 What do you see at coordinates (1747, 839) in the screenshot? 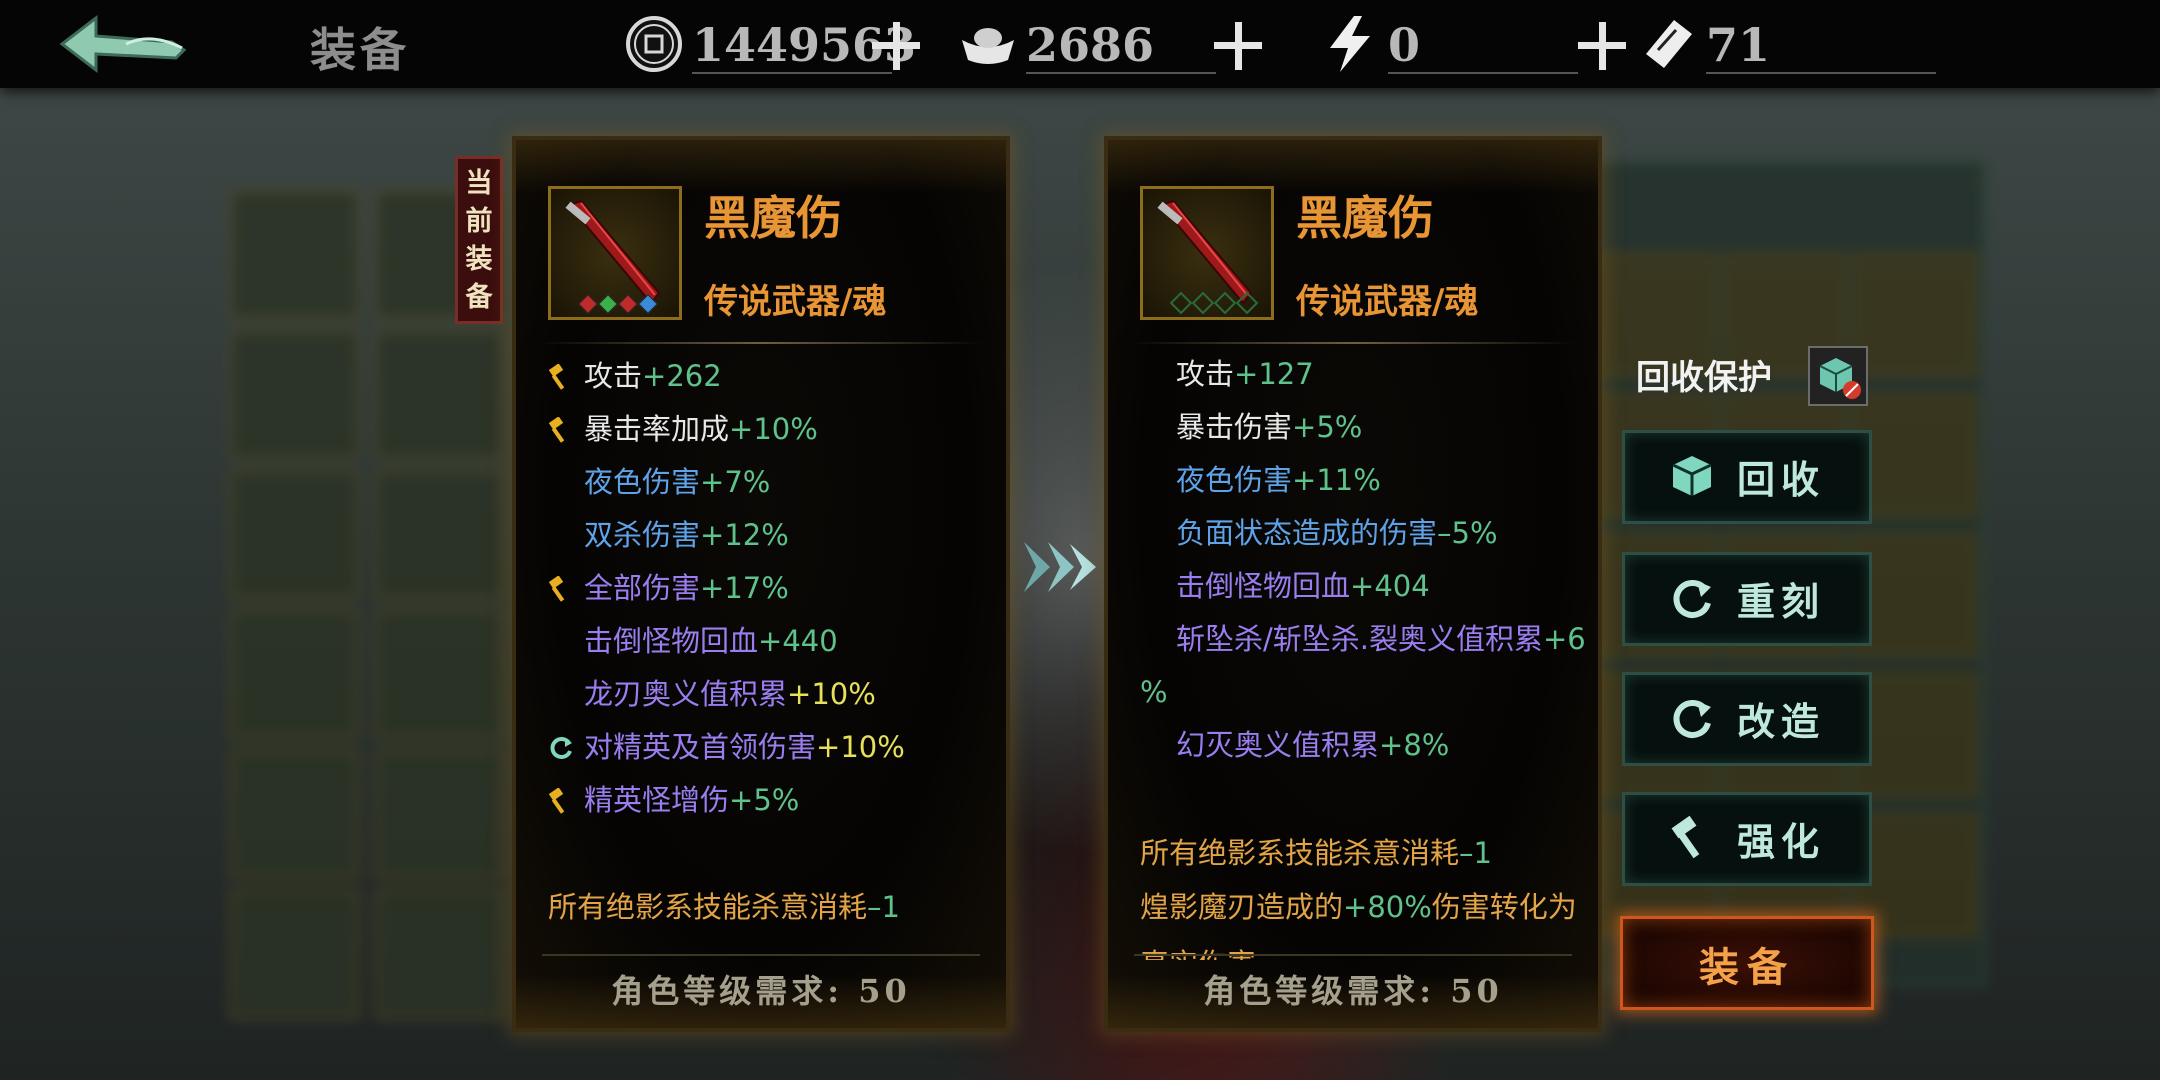
I see `enhance-button: 强化` at bounding box center [1747, 839].